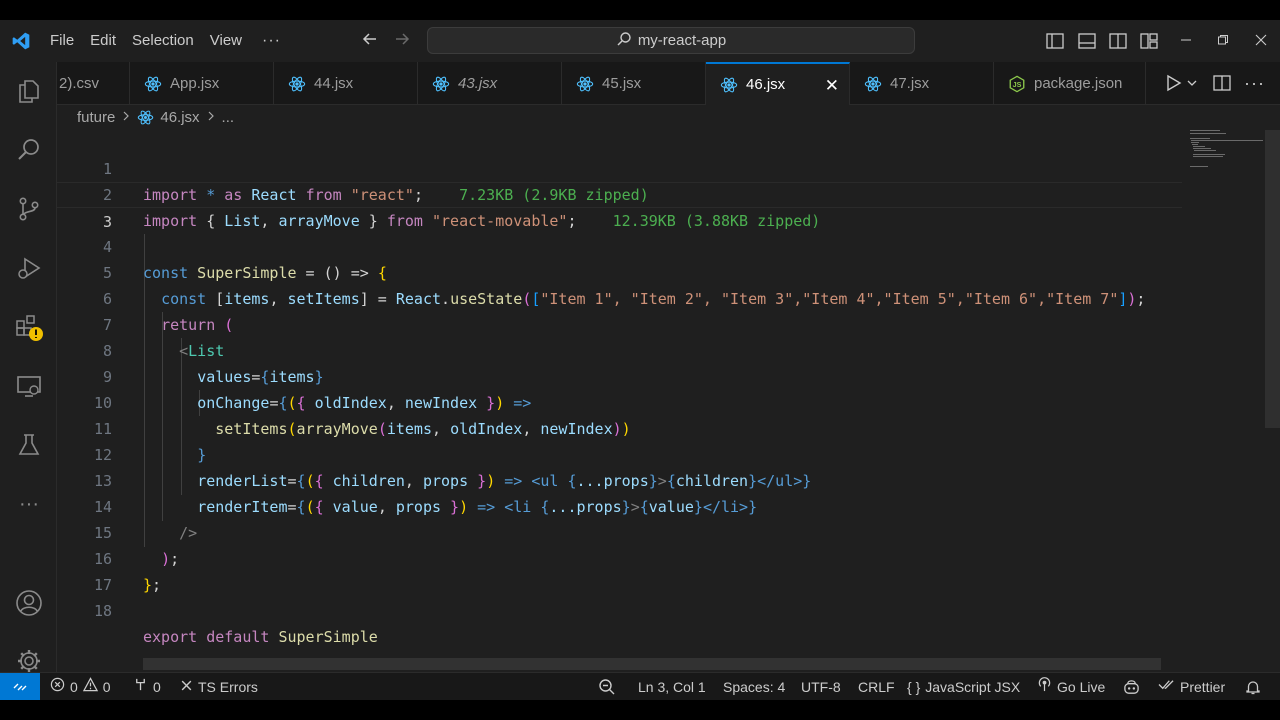 The image size is (1280, 720). What do you see at coordinates (1203, 687) in the screenshot?
I see `prettier-label: Prettier` at bounding box center [1203, 687].